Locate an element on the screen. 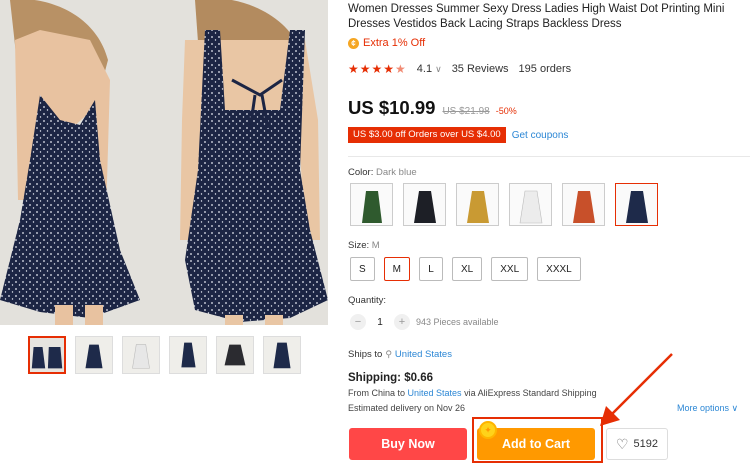 The height and width of the screenshot is (464, 750). price-row: US $10.99 US $21.98 -50% is located at coordinates (432, 108).